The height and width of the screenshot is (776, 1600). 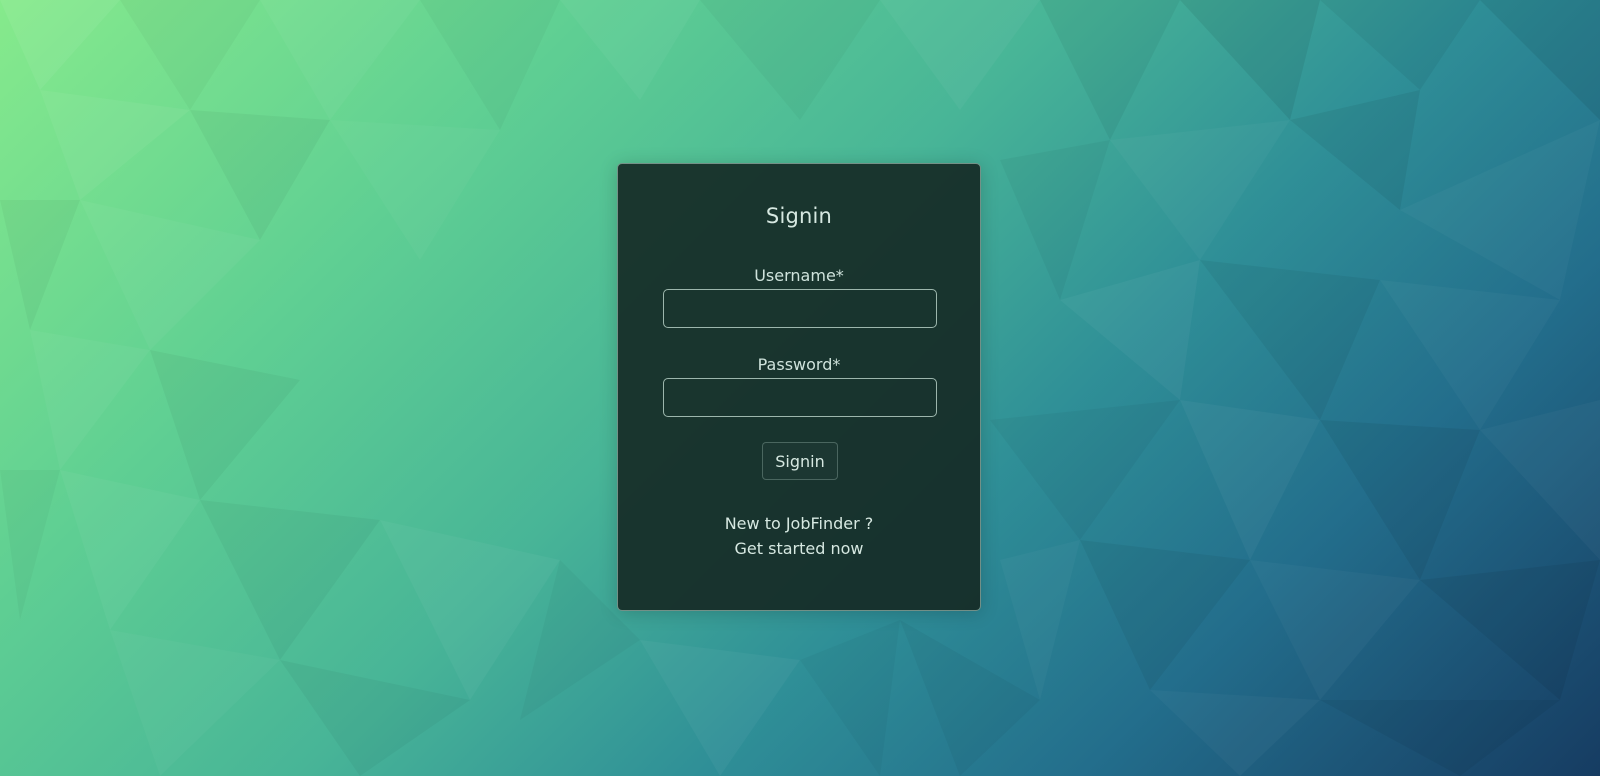 What do you see at coordinates (799, 216) in the screenshot?
I see `signin-title: Signin` at bounding box center [799, 216].